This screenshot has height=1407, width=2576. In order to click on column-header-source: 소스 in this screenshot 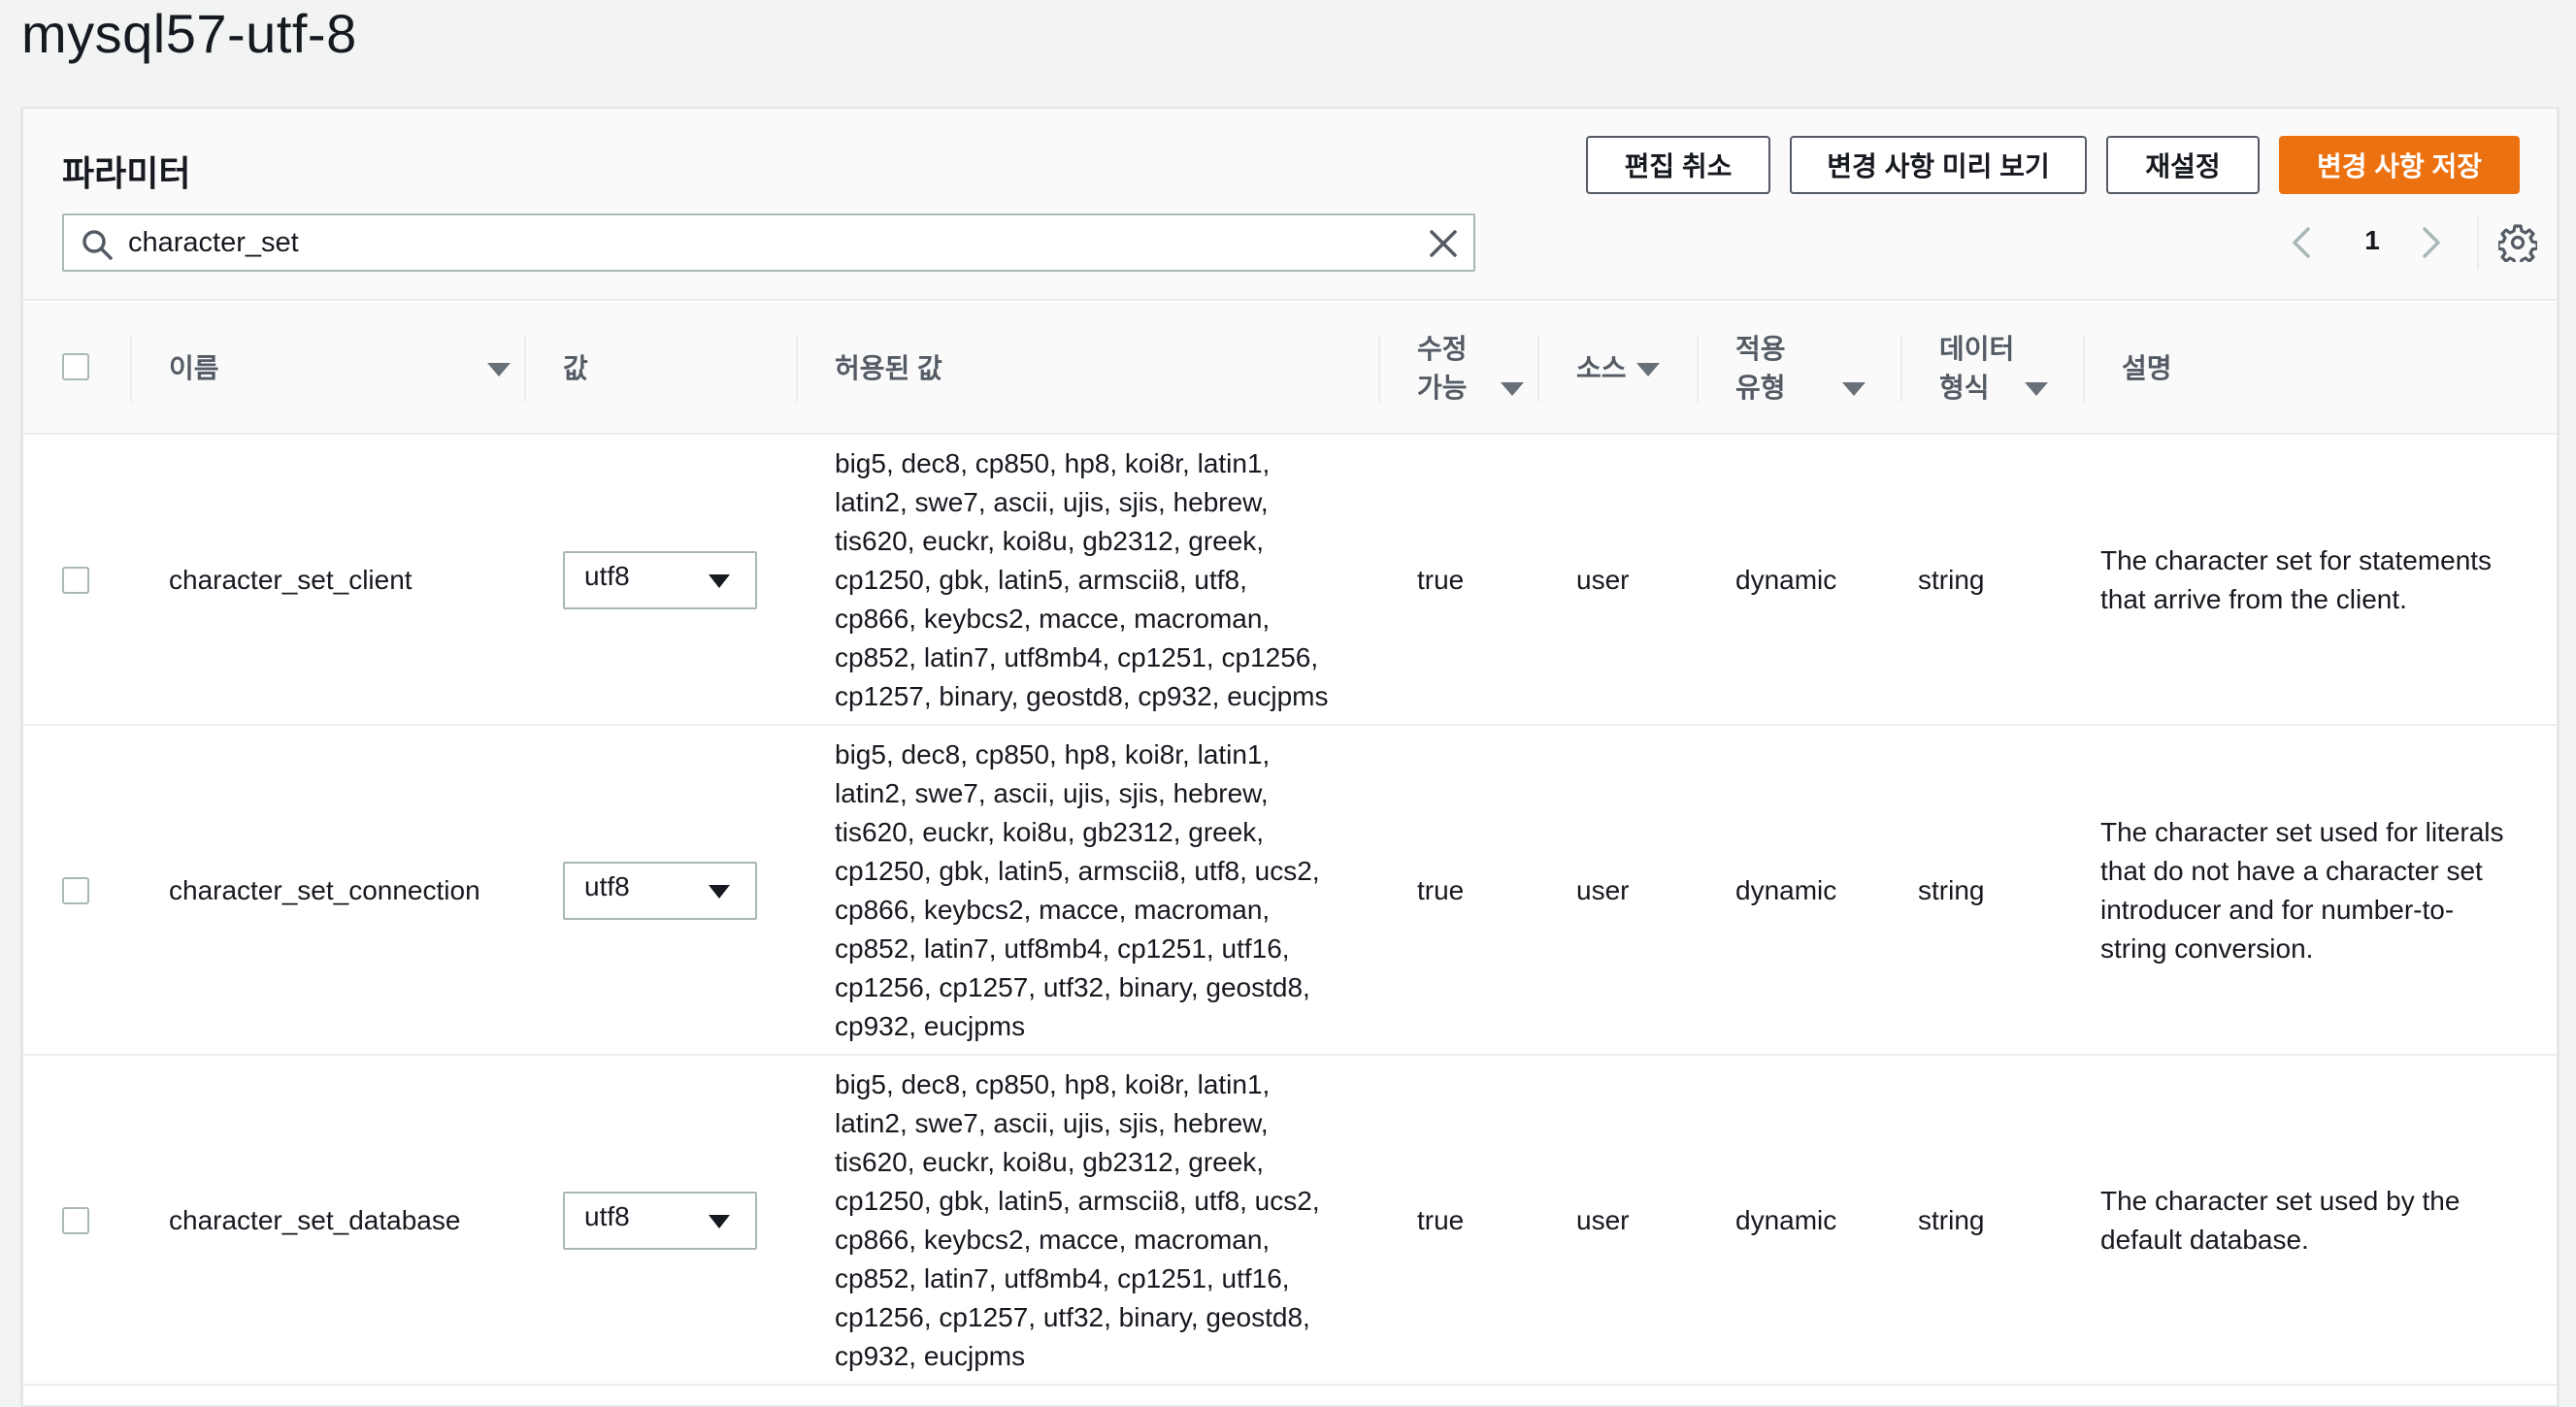, I will do `click(1635, 369)`.